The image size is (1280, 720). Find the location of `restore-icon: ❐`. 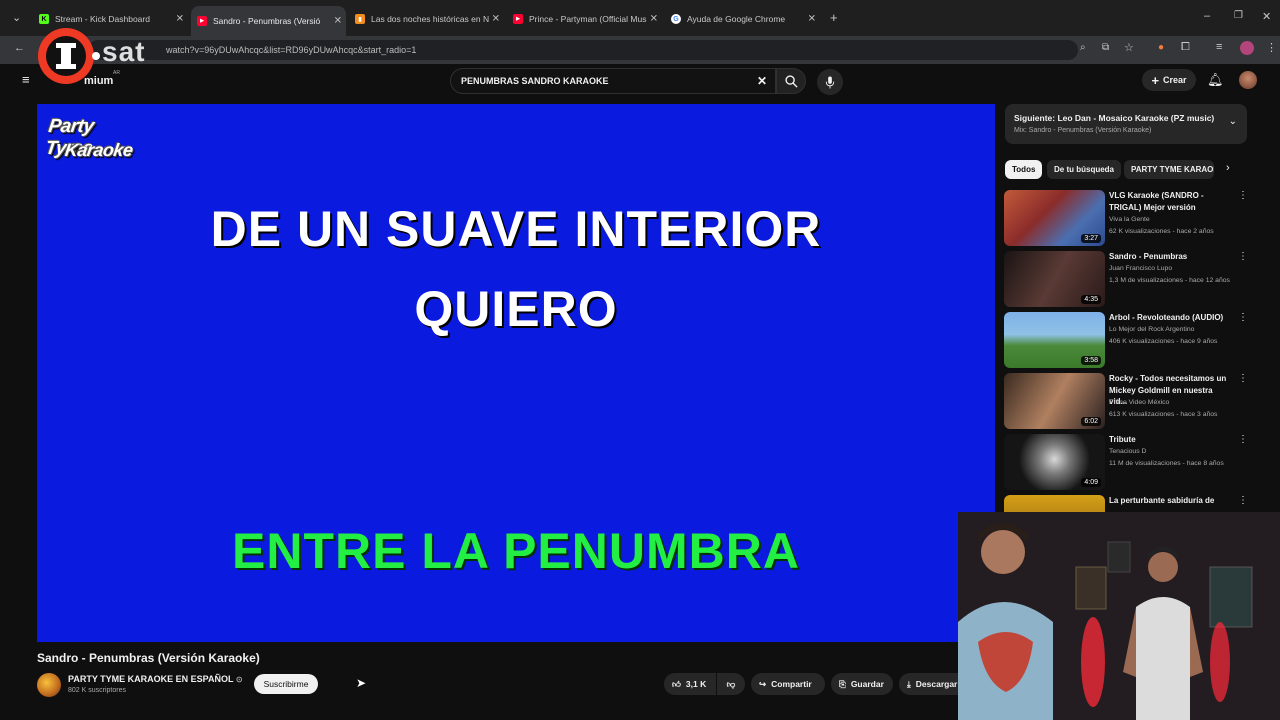

restore-icon: ❐ is located at coordinates (1238, 15).